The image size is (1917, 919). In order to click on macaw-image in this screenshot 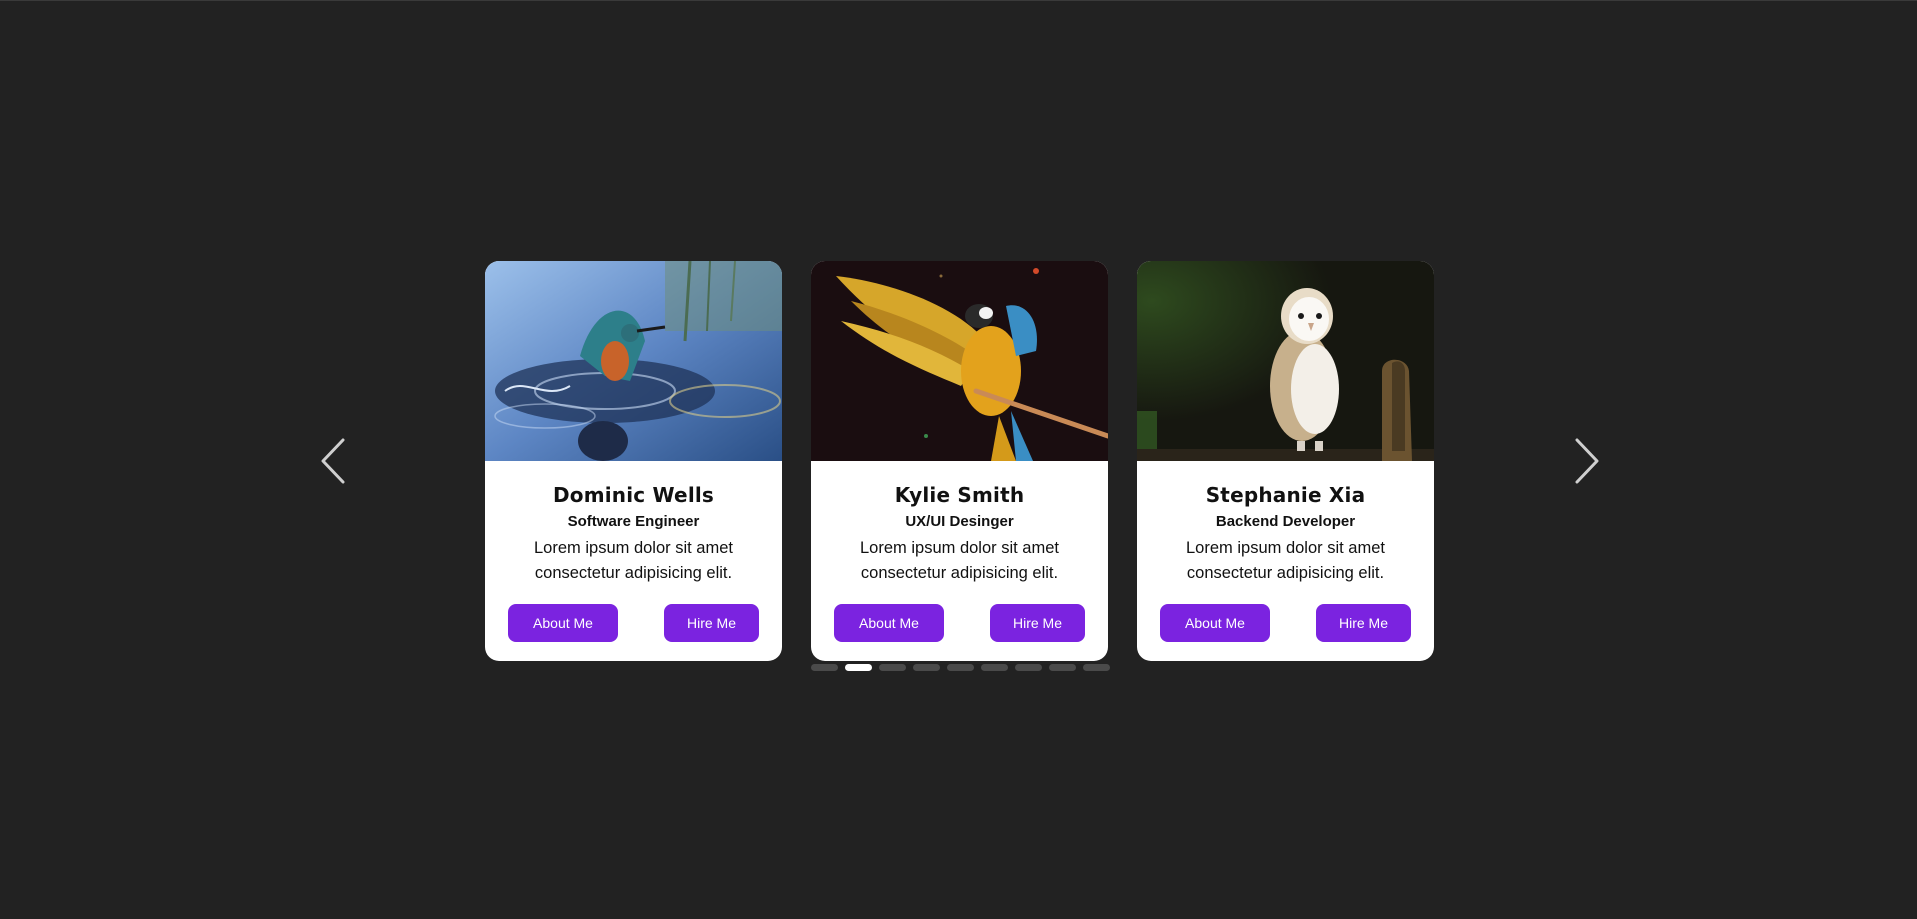, I will do `click(959, 361)`.